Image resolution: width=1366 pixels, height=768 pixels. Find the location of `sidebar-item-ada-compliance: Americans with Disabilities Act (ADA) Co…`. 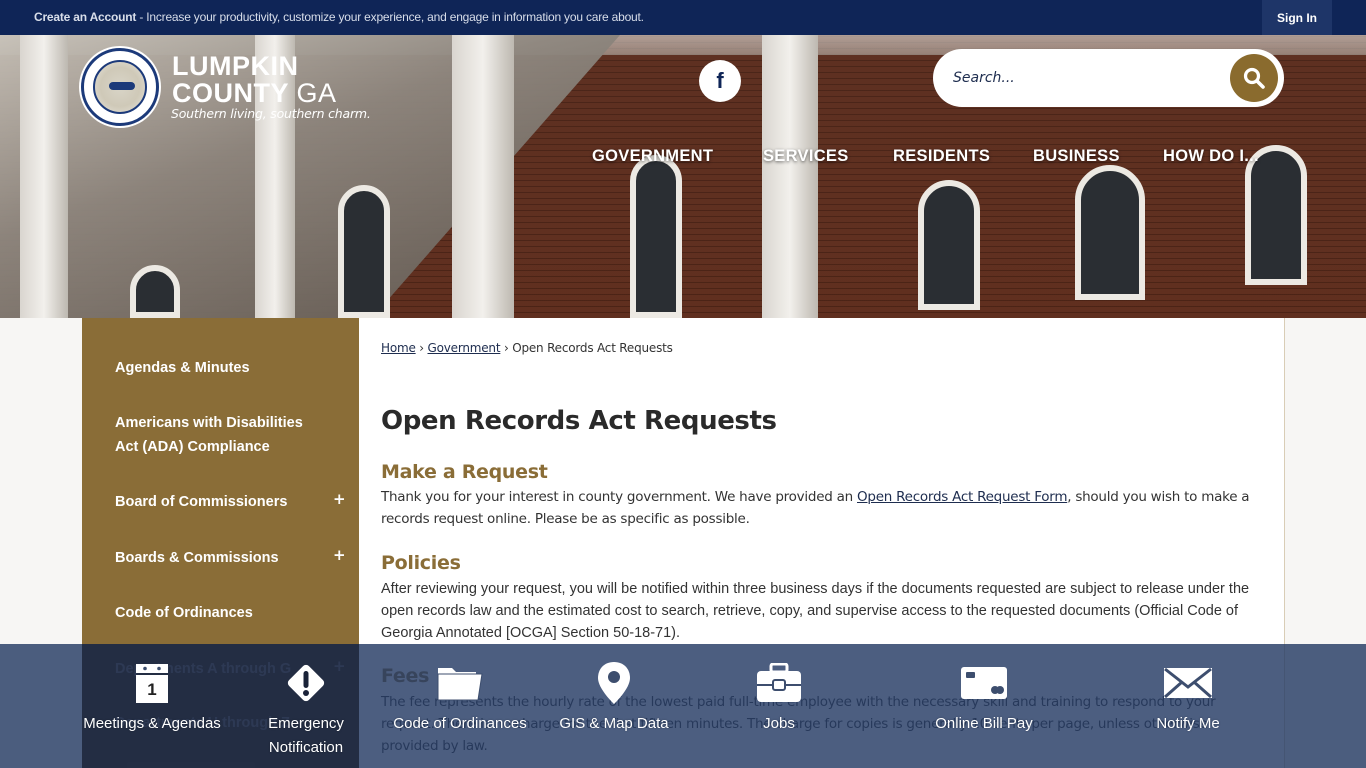

sidebar-item-ada-compliance: Americans with Disabilities Act (ADA) Co… is located at coordinates (217, 435).